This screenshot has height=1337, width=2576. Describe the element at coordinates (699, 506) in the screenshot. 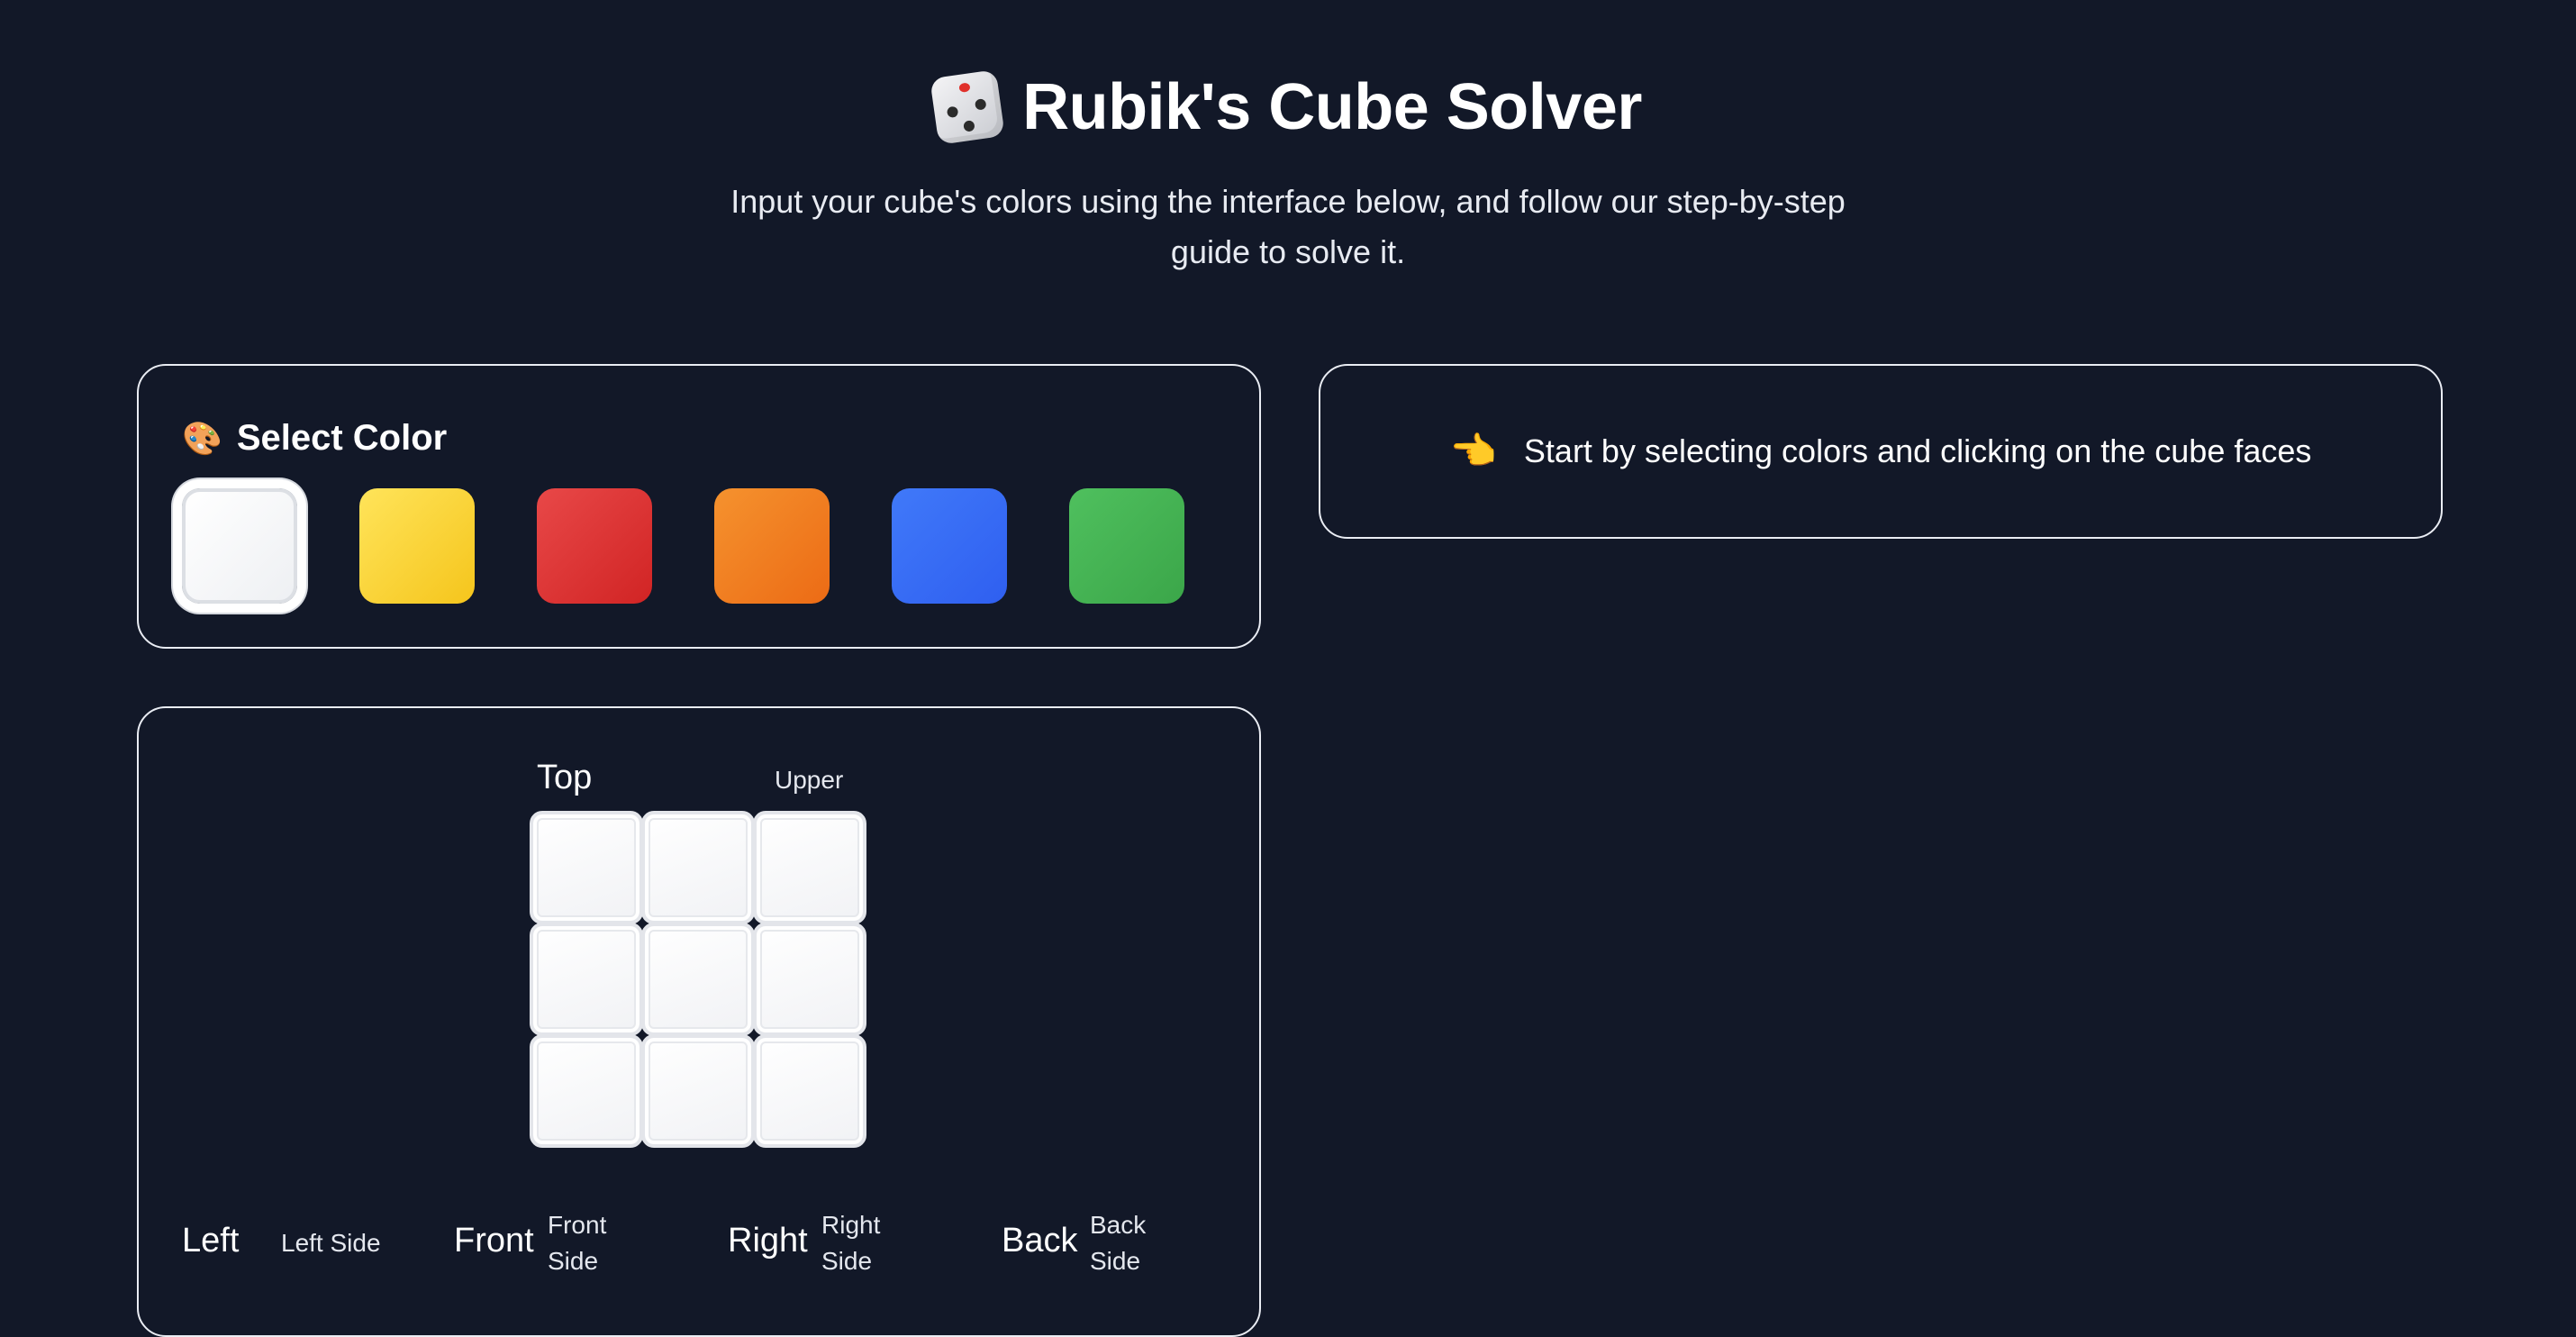

I see `color-select-panel: 🎨 Select Color` at that location.